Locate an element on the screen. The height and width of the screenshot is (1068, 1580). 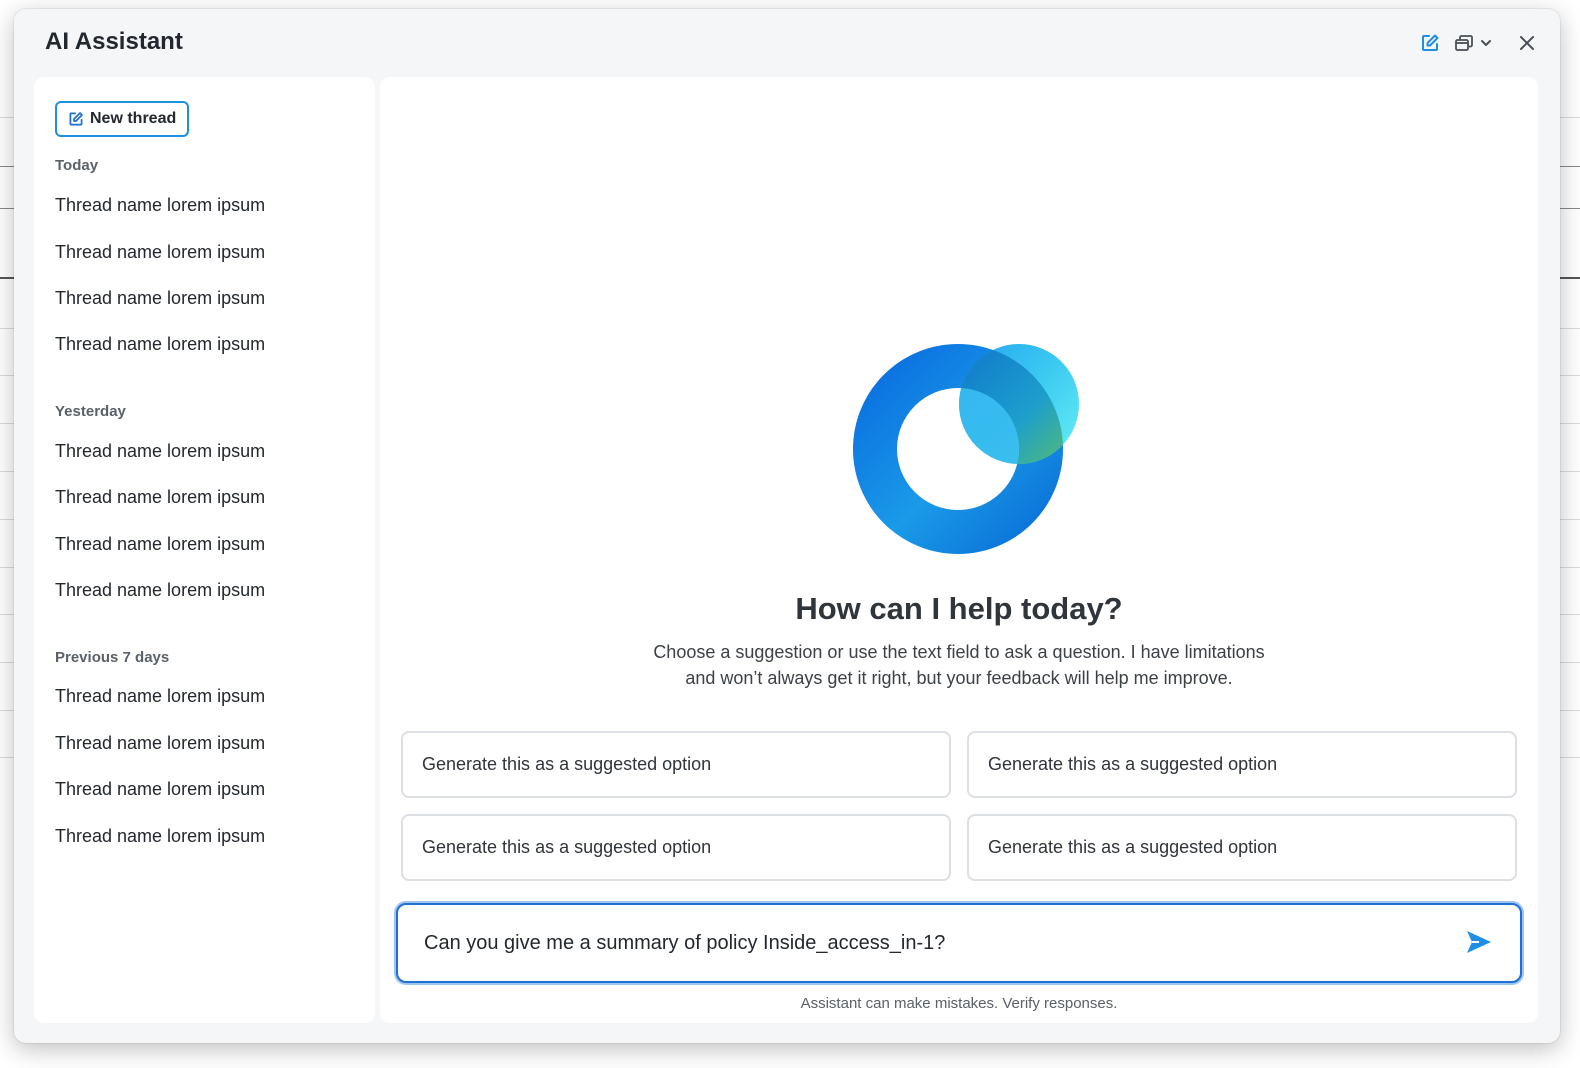
welcome-heading: How can I help today? is located at coordinates (959, 608).